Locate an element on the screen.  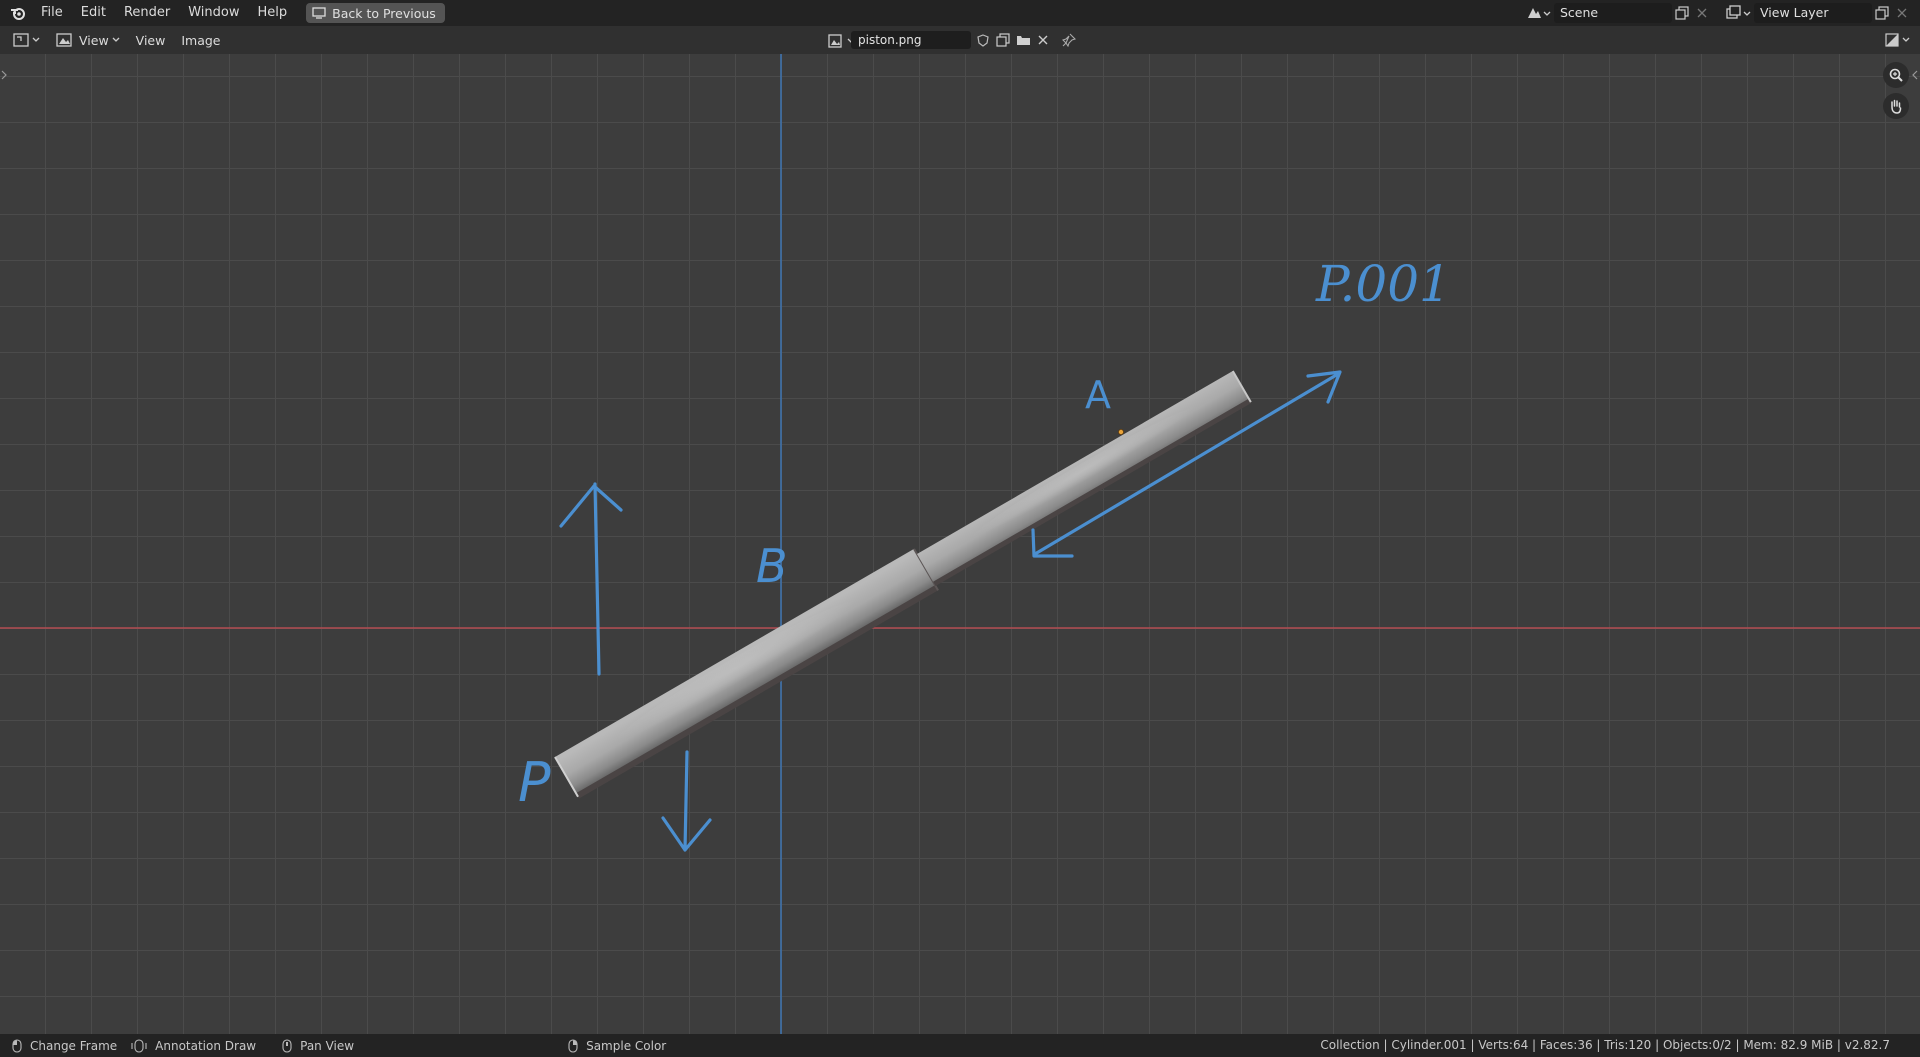
image-browse-icon is located at coordinates (835, 41).